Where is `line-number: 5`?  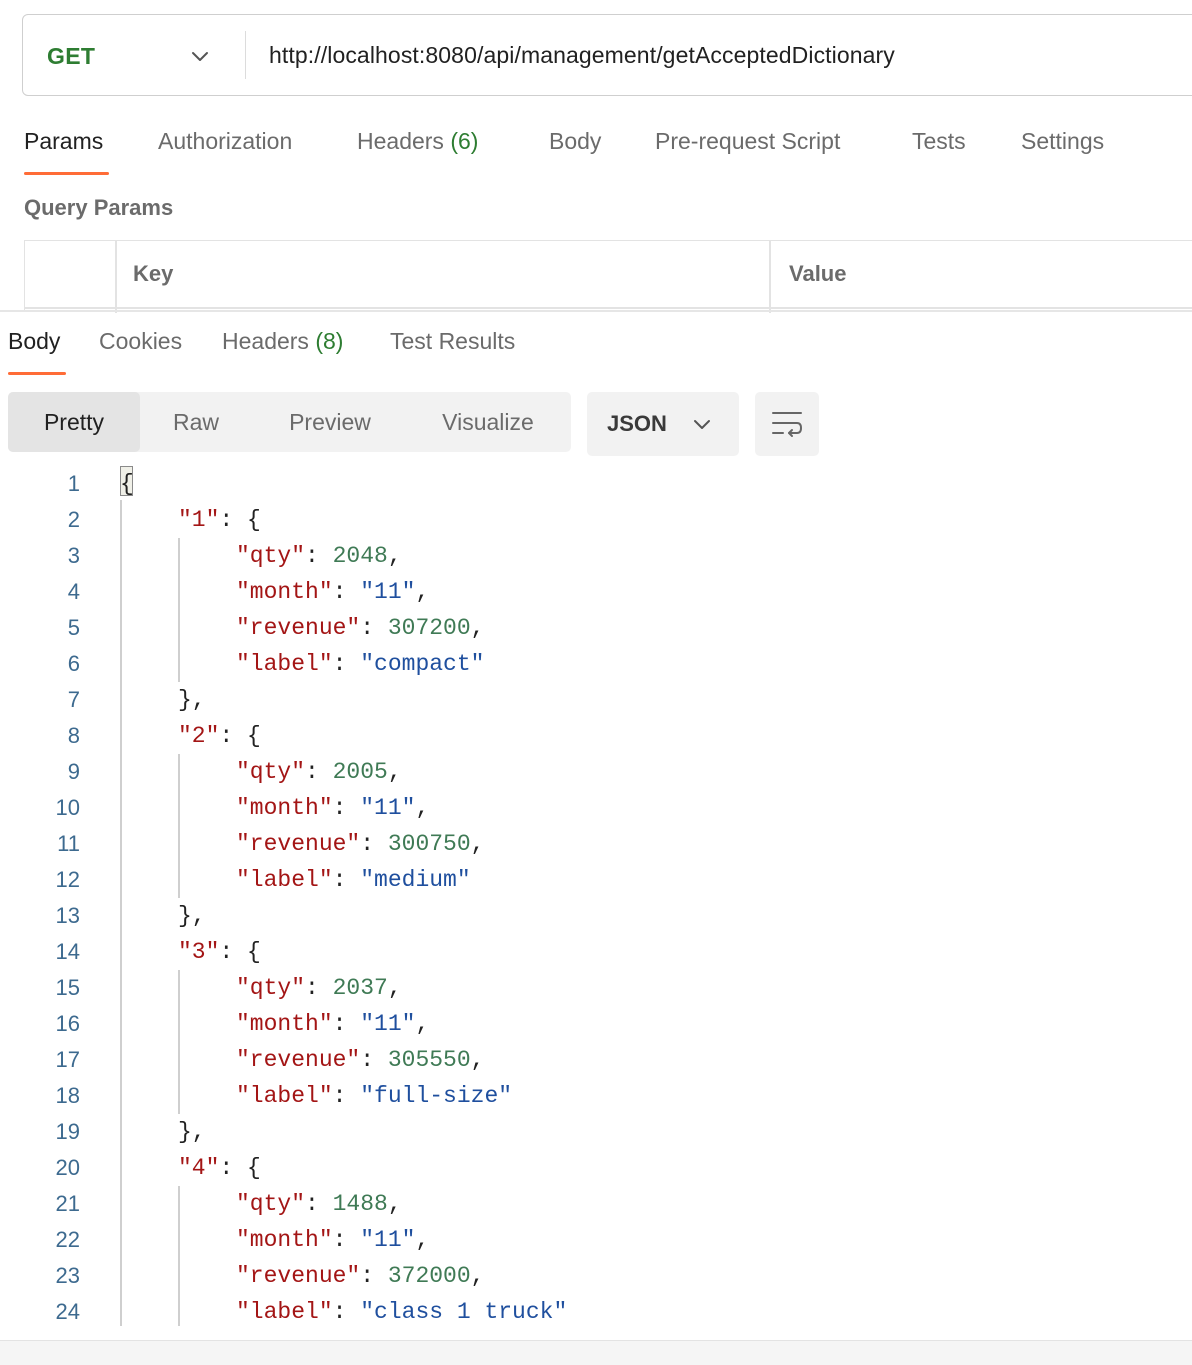
line-number: 5 is located at coordinates (73, 627).